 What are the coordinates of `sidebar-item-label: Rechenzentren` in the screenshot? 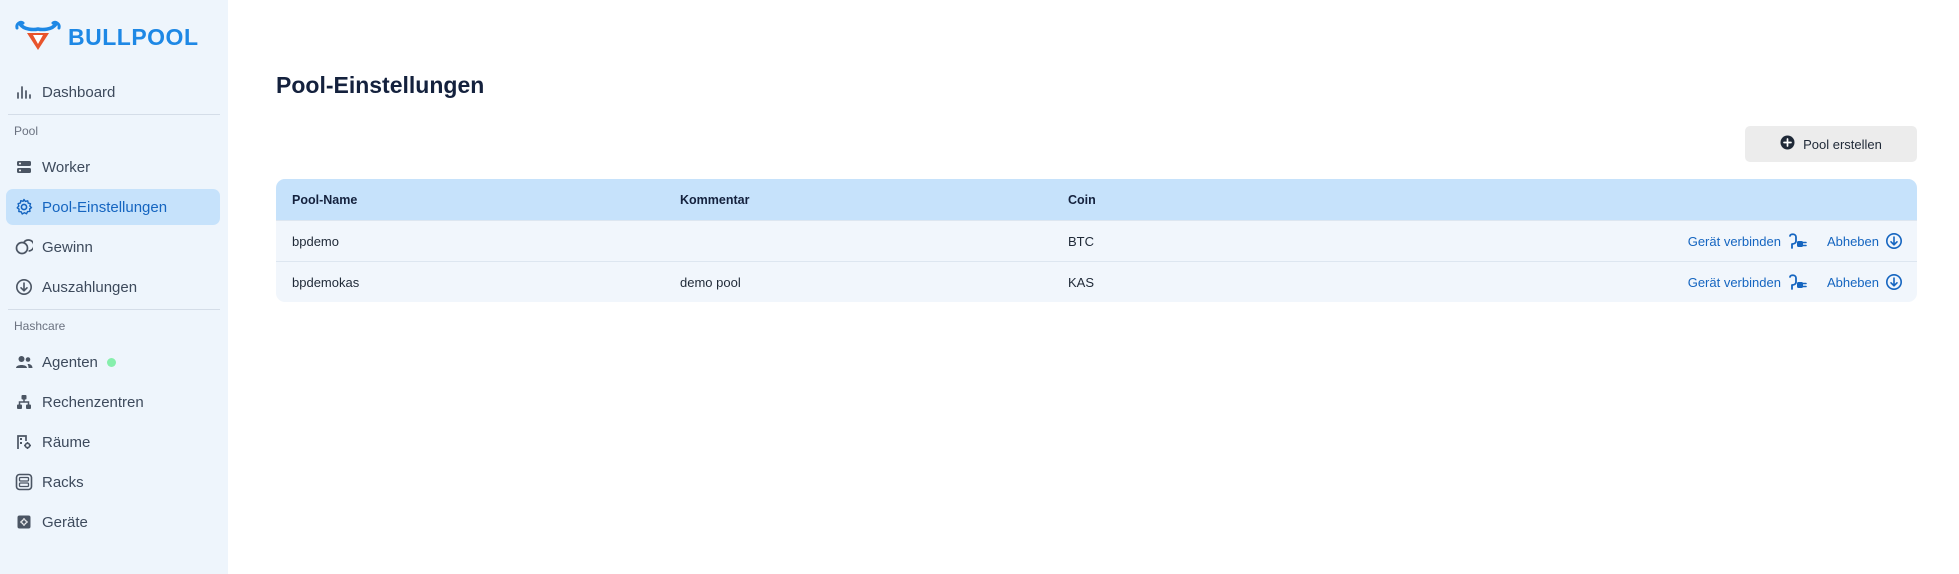 It's located at (93, 402).